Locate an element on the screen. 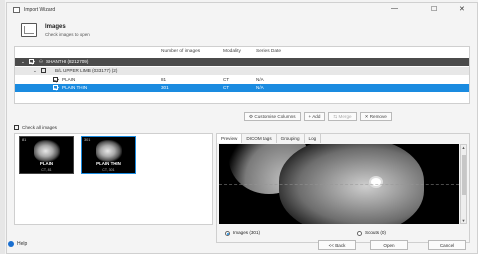 This screenshot has width=478, height=254. images-icon is located at coordinates (29, 30).